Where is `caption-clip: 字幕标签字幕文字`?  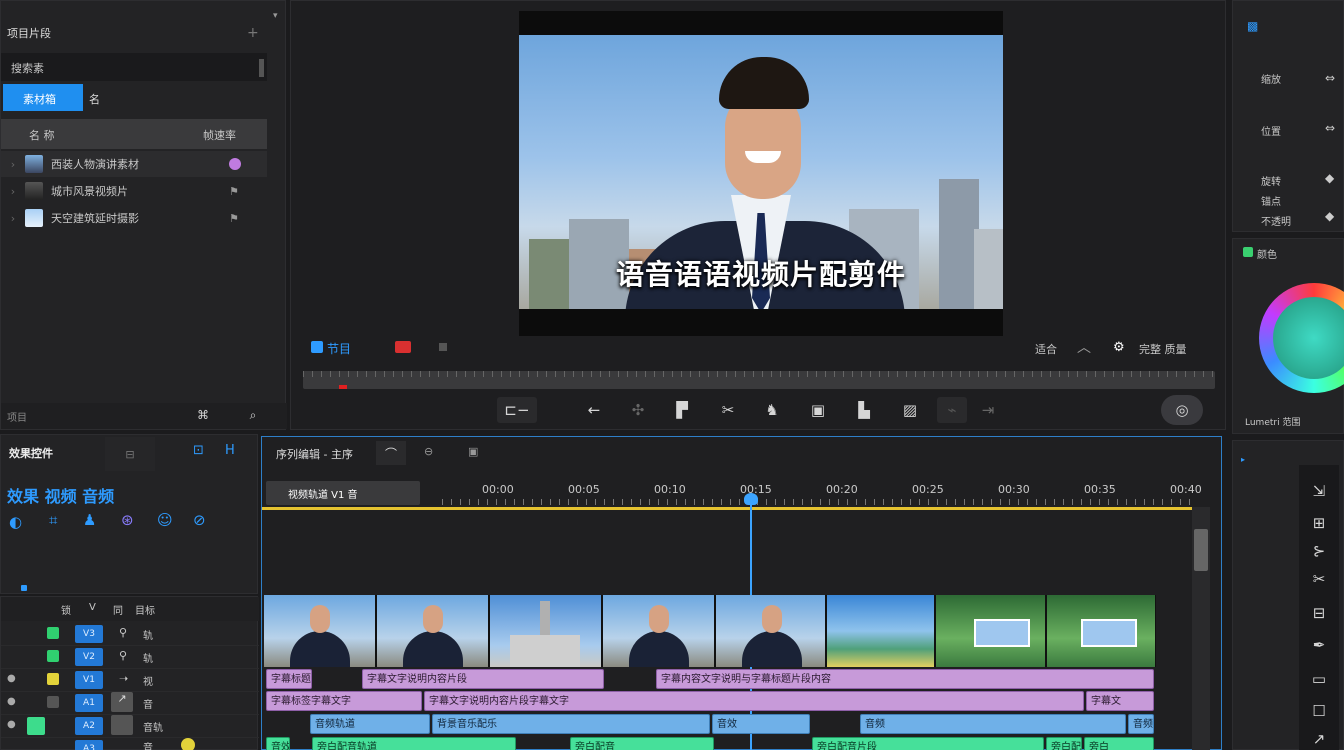 caption-clip: 字幕标签字幕文字 is located at coordinates (344, 701).